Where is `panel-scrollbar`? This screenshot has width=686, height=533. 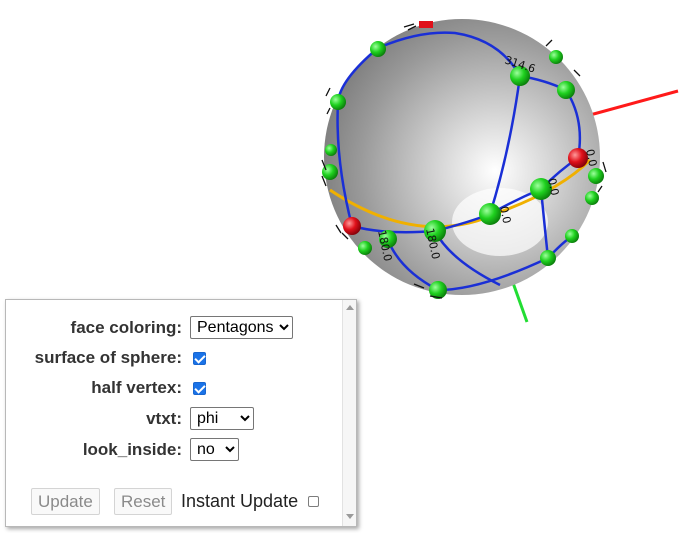 panel-scrollbar is located at coordinates (349, 413).